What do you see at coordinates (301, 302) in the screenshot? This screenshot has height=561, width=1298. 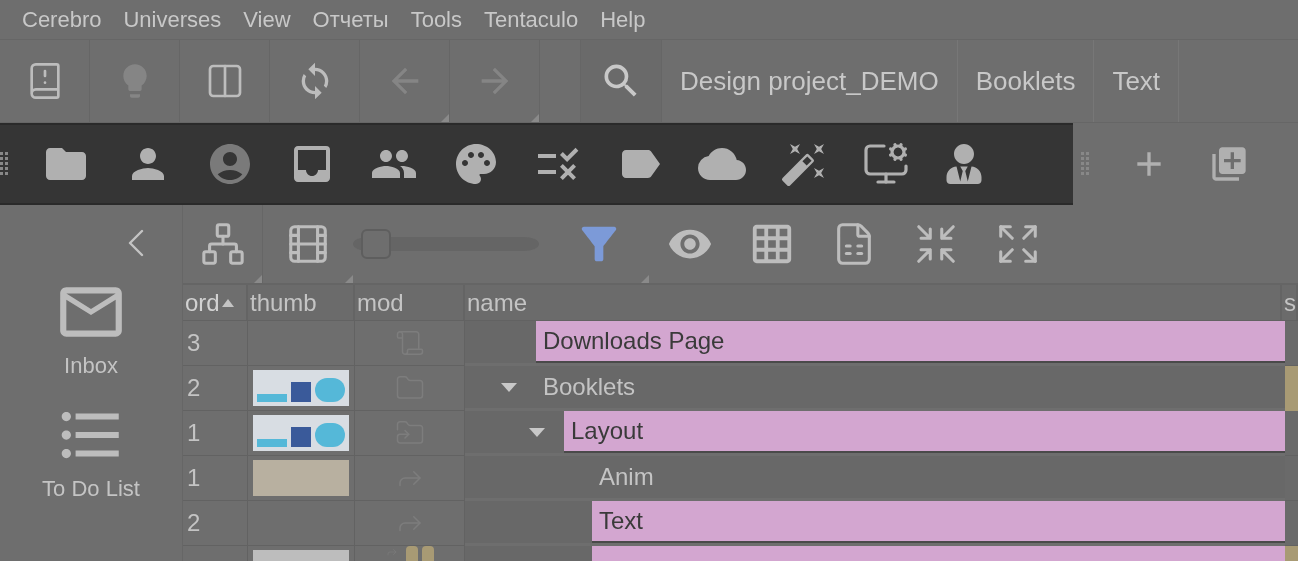 I see `column-header: thumb` at bounding box center [301, 302].